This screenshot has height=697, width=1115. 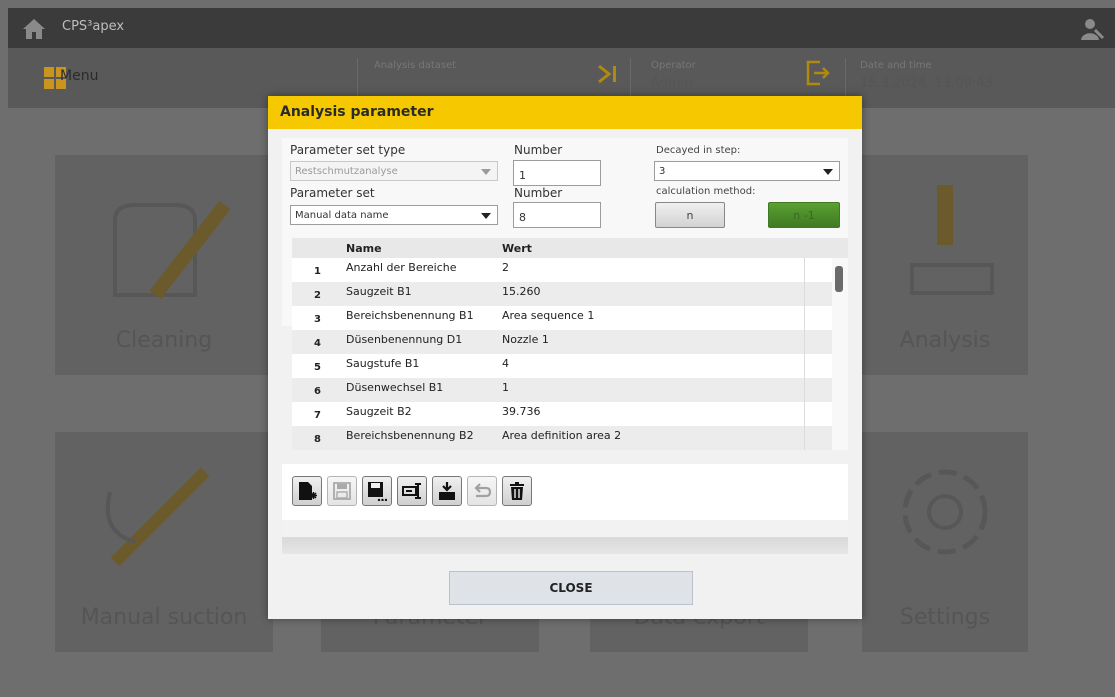 I want to click on table-scrollbar, so click(x=840, y=354).